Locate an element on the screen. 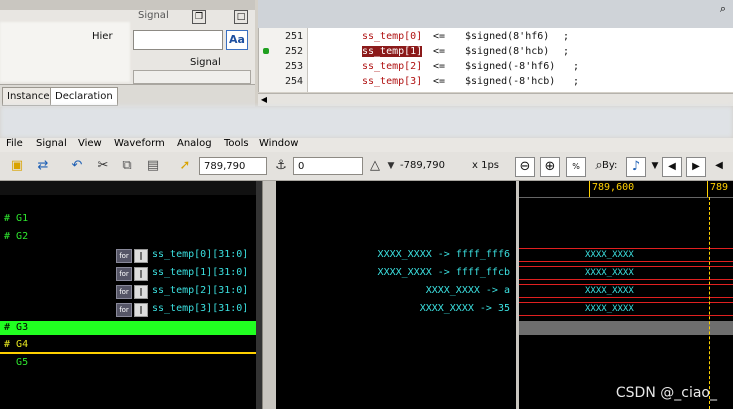 The width and height of the screenshot is (733, 409). maximize-icon: □ is located at coordinates (241, 17).